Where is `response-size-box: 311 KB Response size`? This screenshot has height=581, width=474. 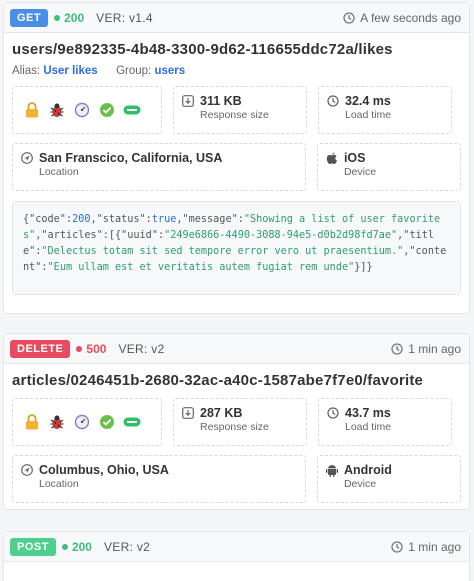
response-size-box: 311 KB Response size is located at coordinates (240, 110).